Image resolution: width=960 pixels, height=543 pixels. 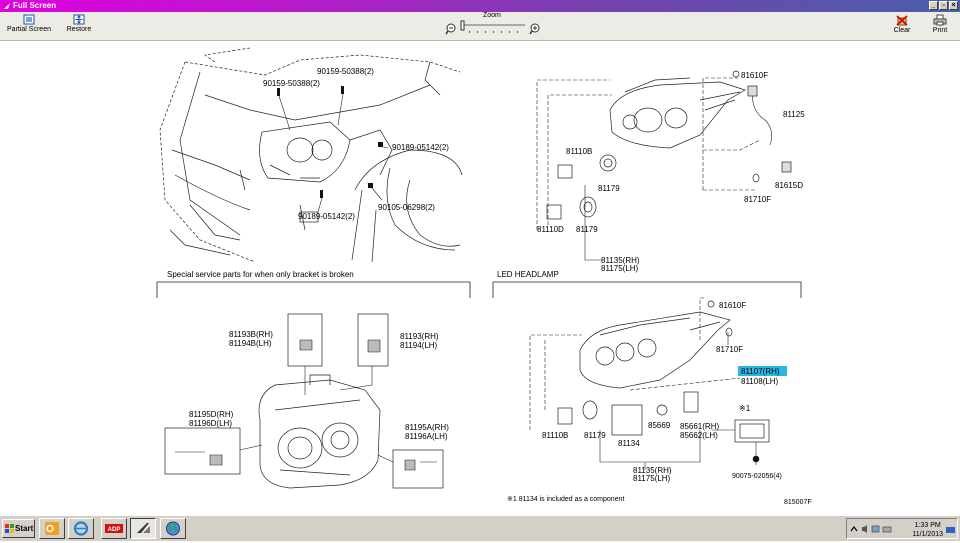 I want to click on clear-icon, so click(x=902, y=20).